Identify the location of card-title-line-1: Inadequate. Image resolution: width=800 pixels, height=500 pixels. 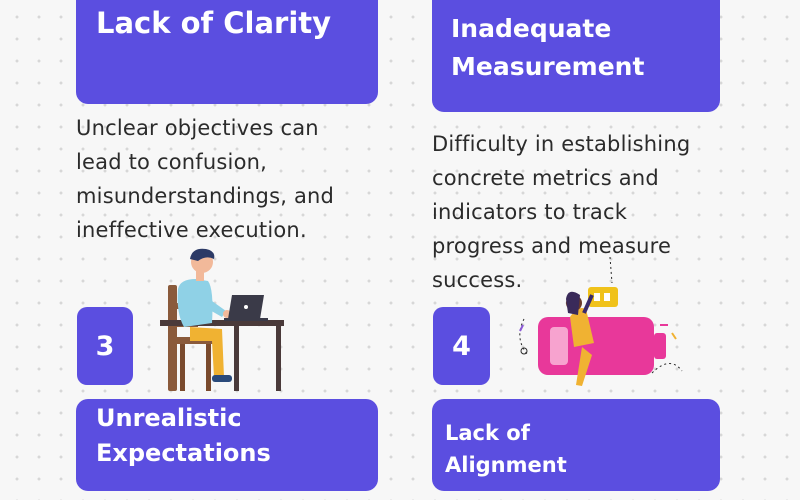
(531, 28).